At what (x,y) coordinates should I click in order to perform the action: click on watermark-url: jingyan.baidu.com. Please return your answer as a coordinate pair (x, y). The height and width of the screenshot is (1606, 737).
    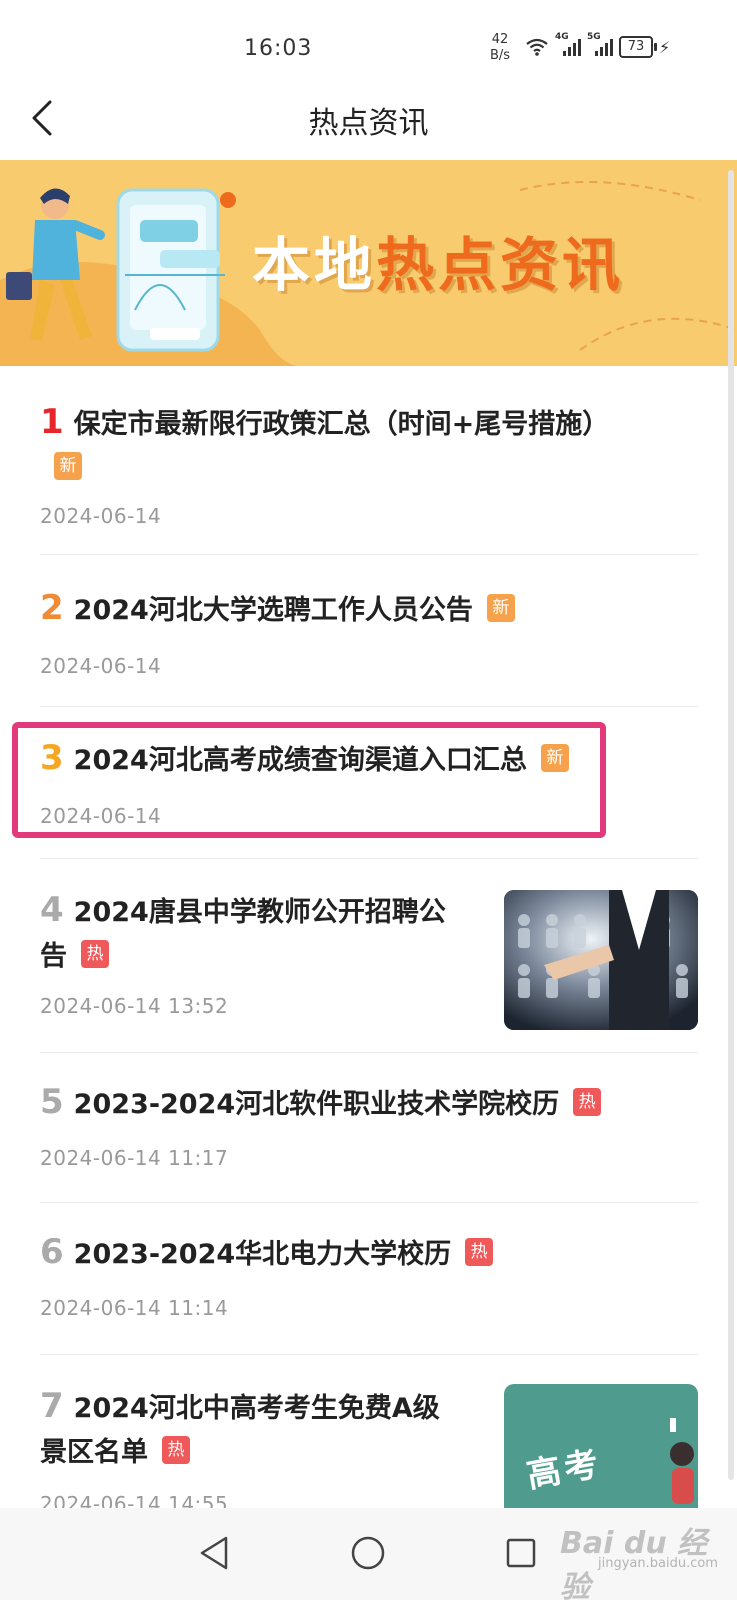
    Looking at the image, I should click on (658, 1563).